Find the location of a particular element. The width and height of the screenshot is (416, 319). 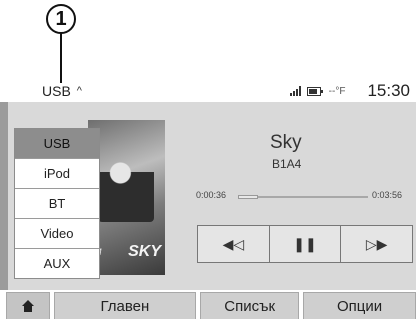

home-icon is located at coordinates (27, 306).